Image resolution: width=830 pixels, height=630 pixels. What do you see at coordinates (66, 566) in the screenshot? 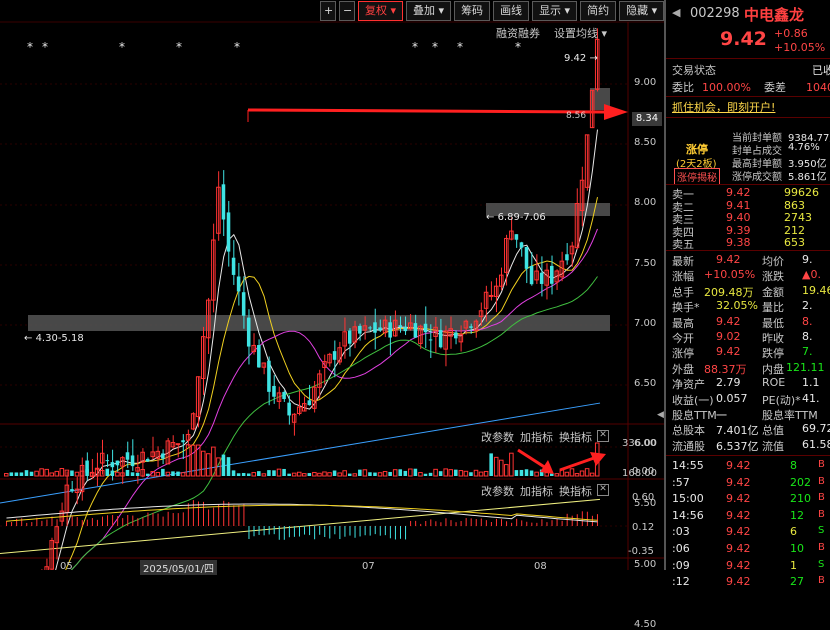
I see `x-label-05: 05` at bounding box center [66, 566].